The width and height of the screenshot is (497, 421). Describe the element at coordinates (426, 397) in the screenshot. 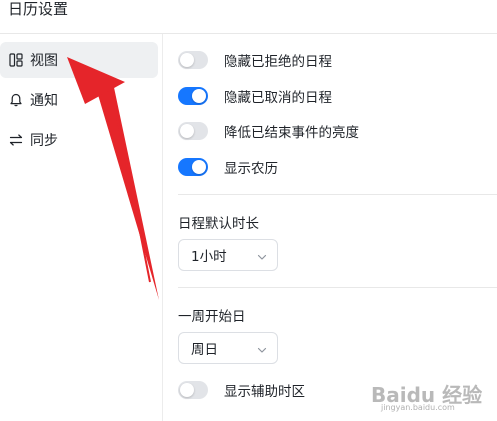

I see `baidu-watermark: Baidu 经验 jingyan.baidu.com` at that location.